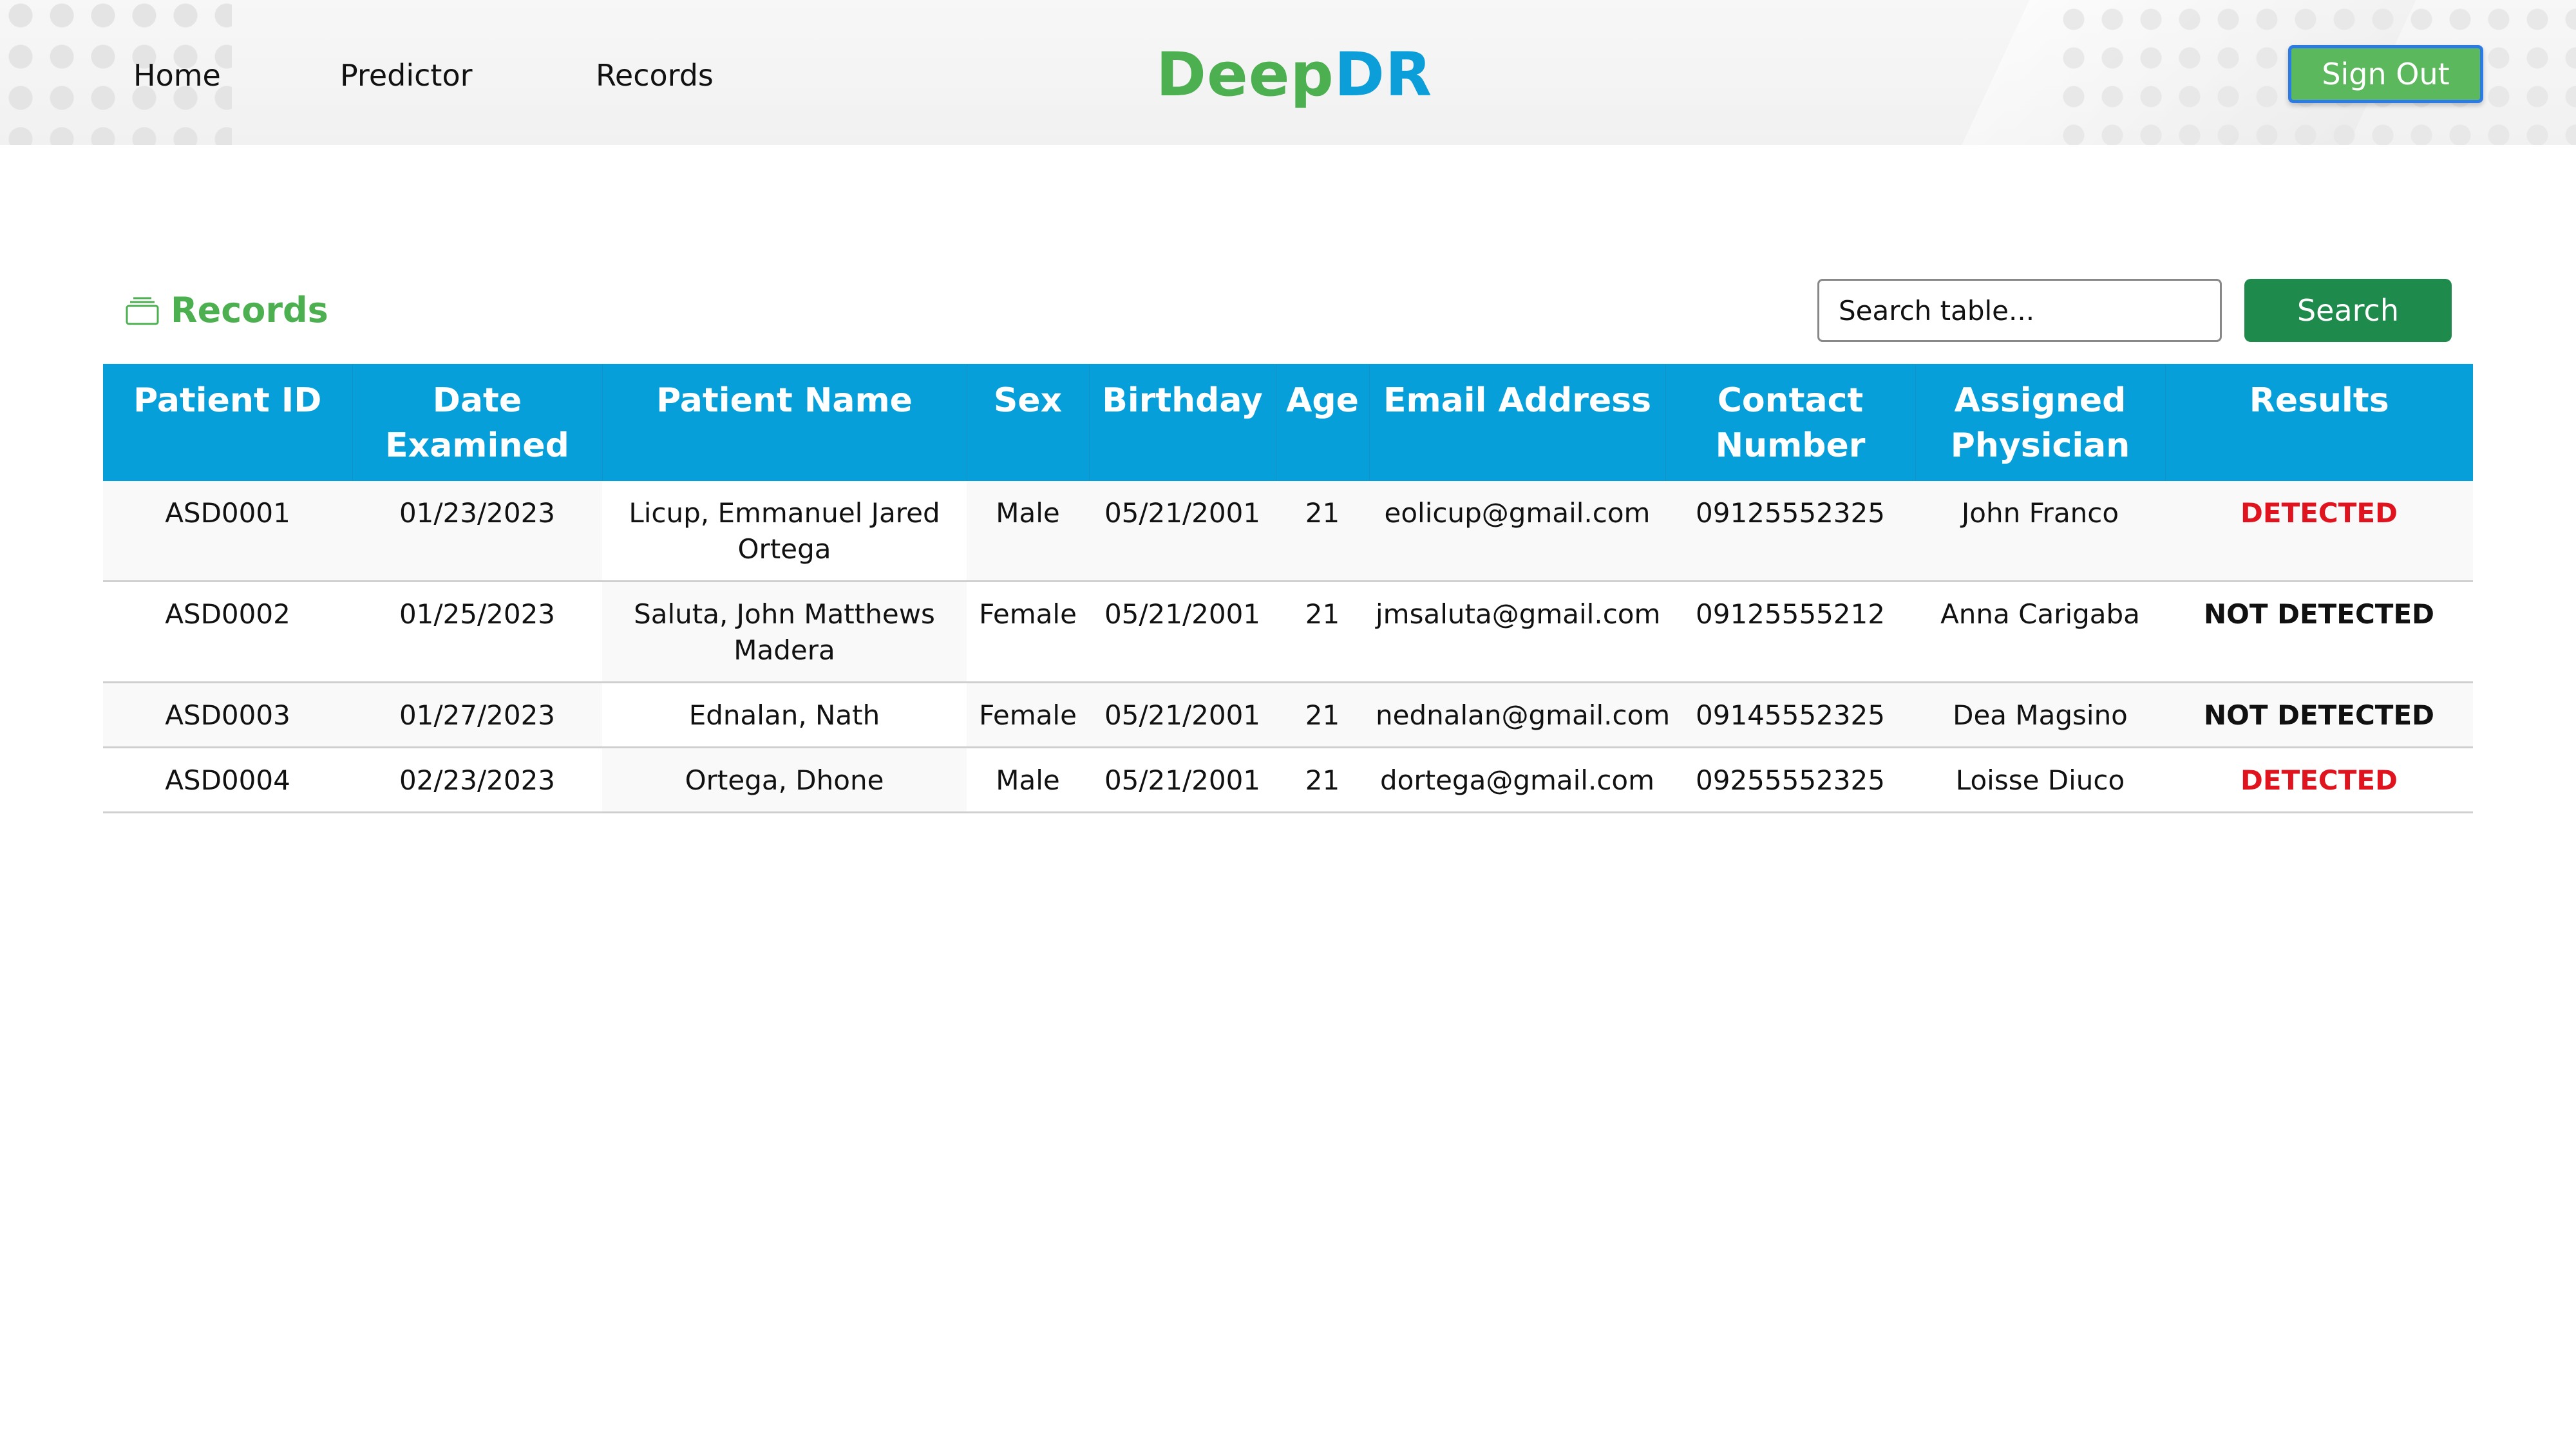  I want to click on cell-contact: 09255552325, so click(1790, 780).